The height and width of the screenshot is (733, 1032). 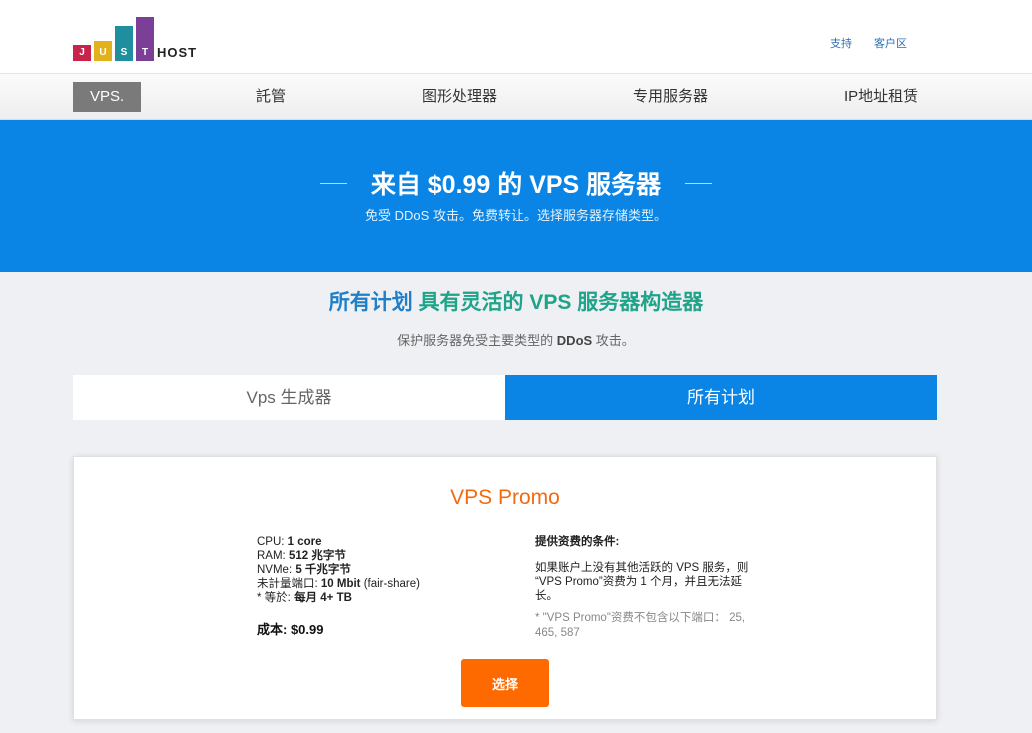 I want to click on section-title-part1: 所有计划, so click(x=373, y=302).